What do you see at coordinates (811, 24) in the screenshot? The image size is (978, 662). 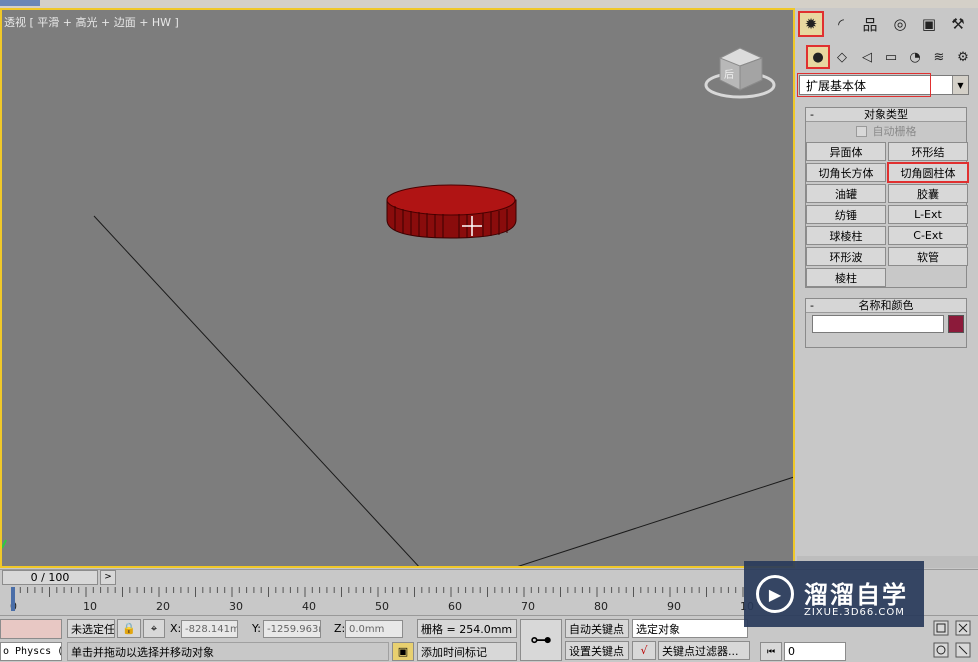 I see `create-icon: ✹` at bounding box center [811, 24].